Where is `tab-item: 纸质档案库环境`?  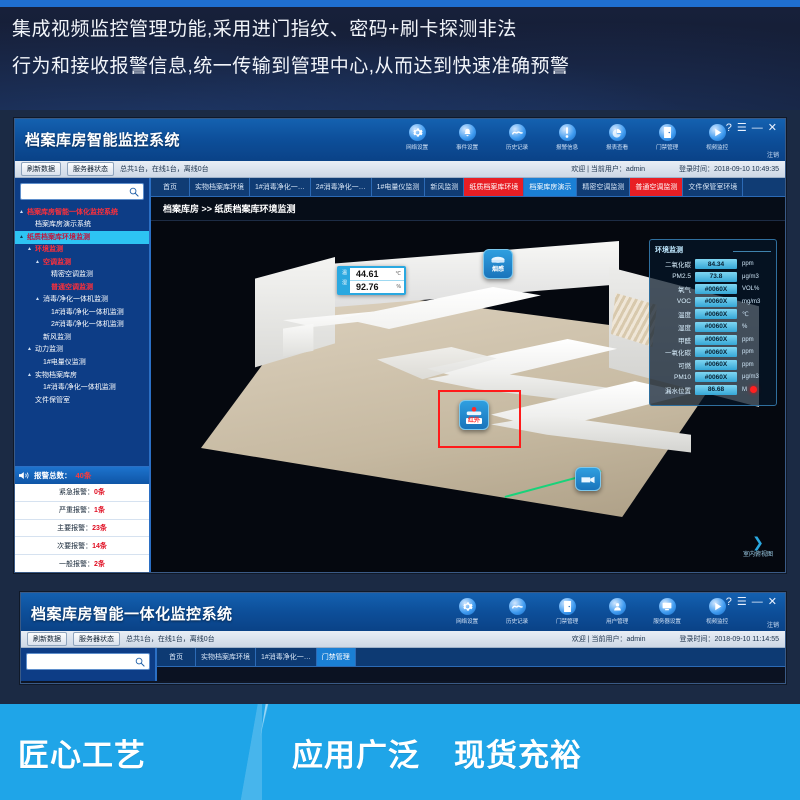 tab-item: 纸质档案库环境 is located at coordinates (494, 187).